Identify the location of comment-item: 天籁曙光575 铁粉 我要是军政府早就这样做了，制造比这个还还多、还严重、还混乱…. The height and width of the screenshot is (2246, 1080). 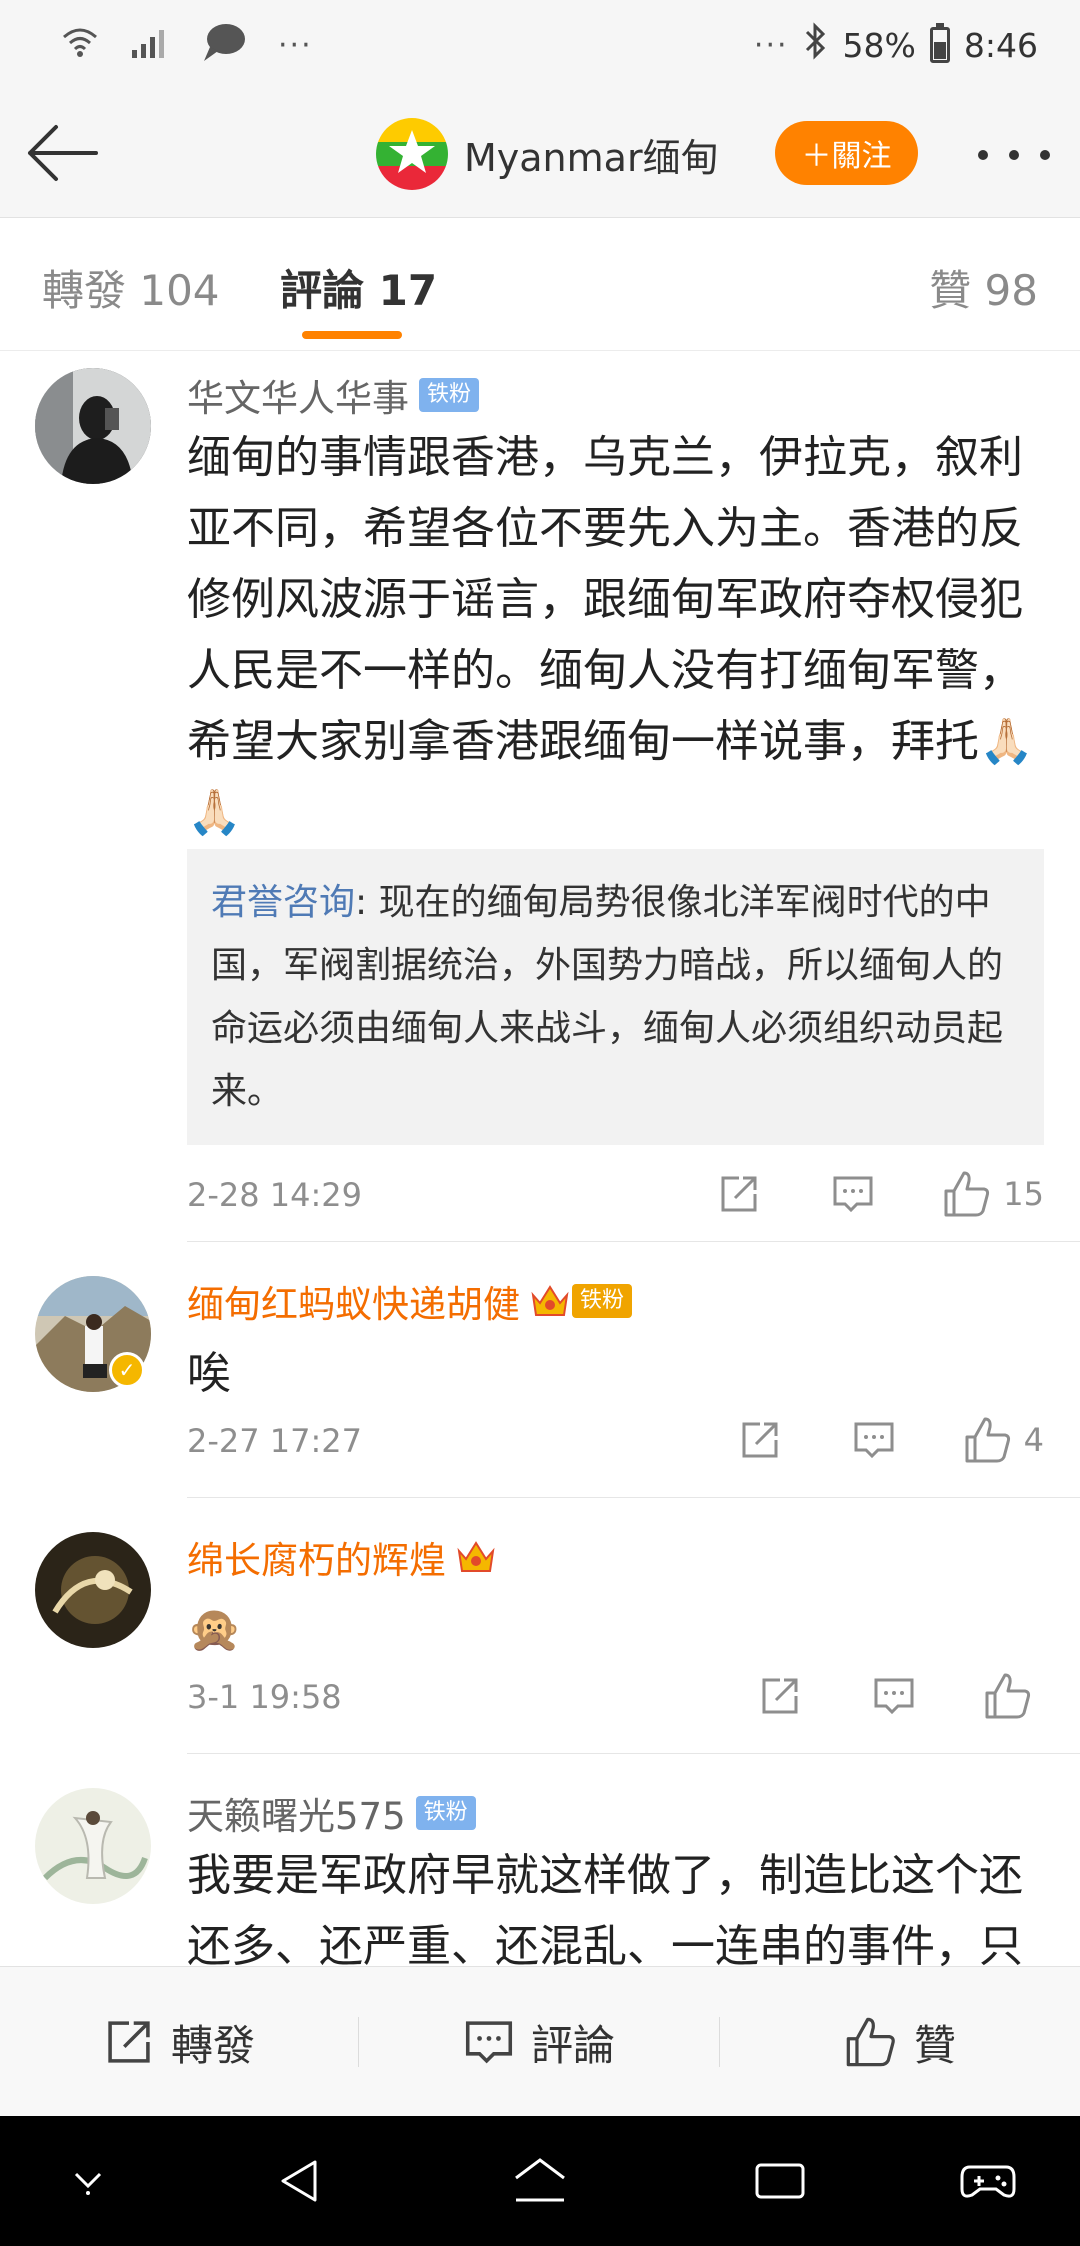
(540, 1860).